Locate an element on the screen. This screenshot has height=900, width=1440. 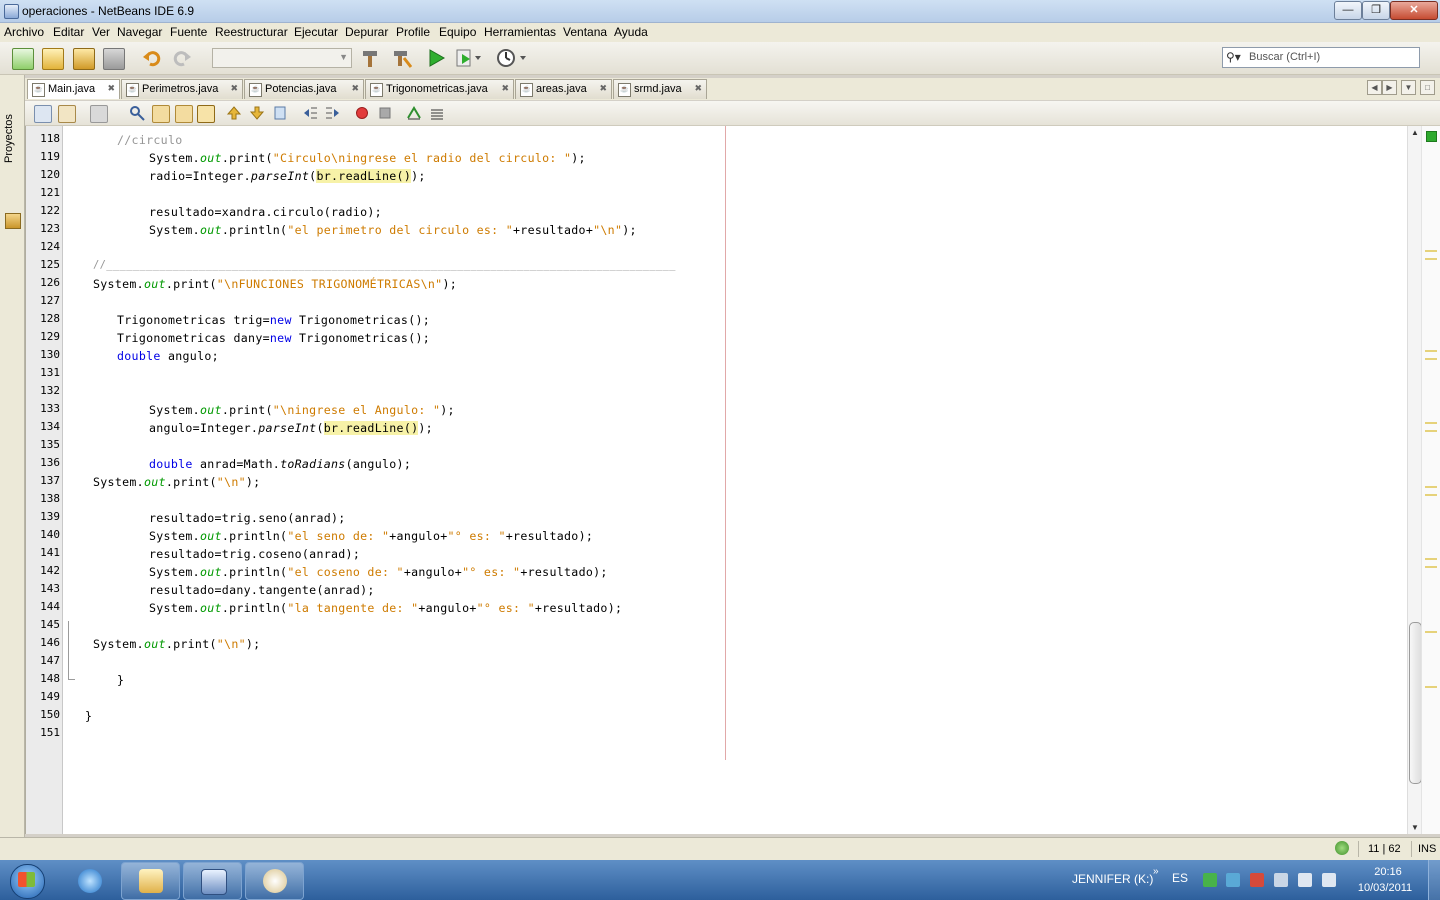
projects-icon is located at coordinates (13, 221).